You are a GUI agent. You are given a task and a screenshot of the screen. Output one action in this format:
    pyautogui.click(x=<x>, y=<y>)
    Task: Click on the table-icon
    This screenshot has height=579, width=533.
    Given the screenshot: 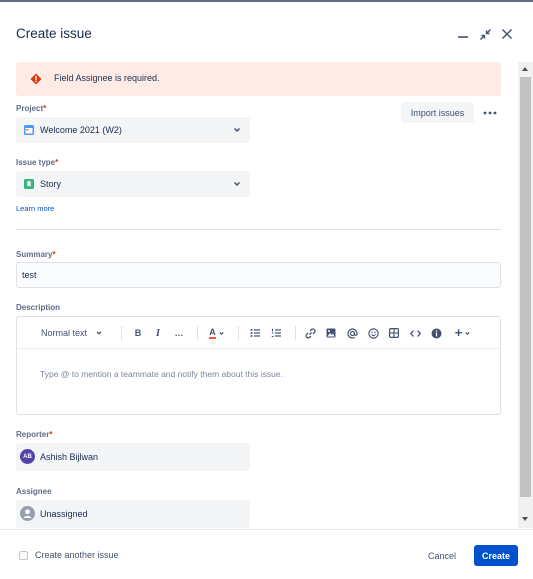 What is the action you would take?
    pyautogui.click(x=394, y=333)
    